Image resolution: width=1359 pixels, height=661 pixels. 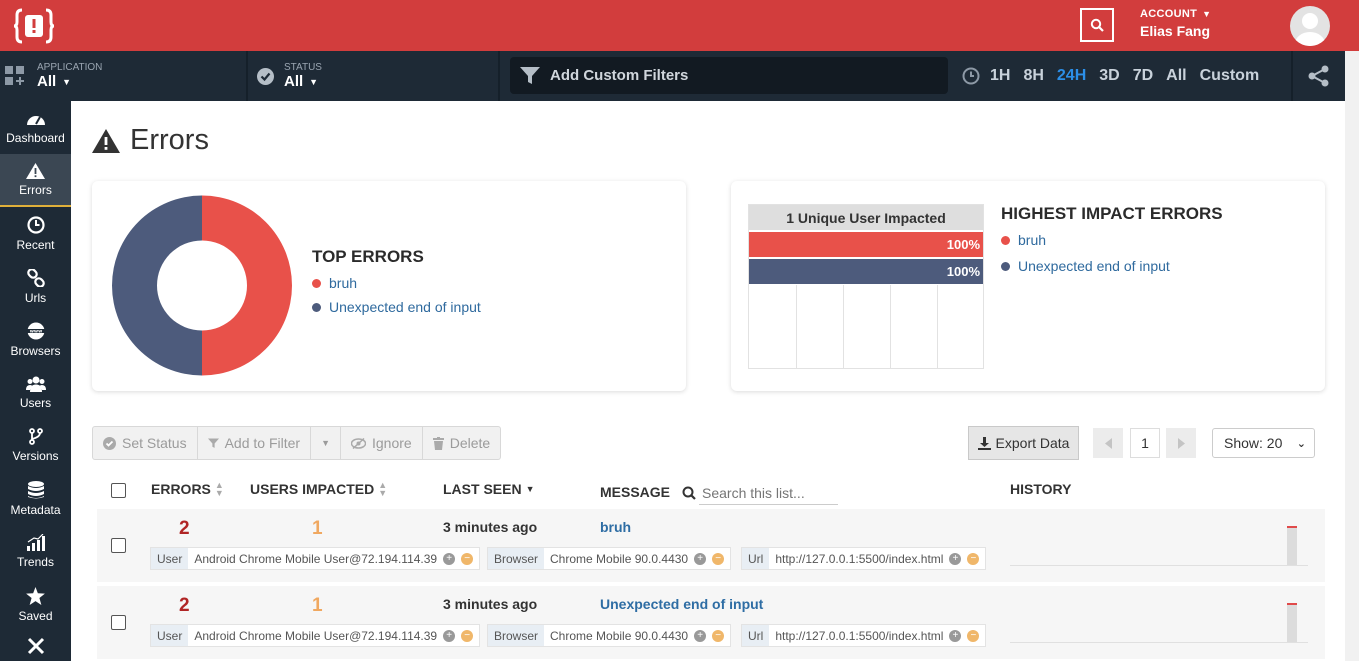 I want to click on add-to-filter-dropdown: ▼, so click(x=326, y=443).